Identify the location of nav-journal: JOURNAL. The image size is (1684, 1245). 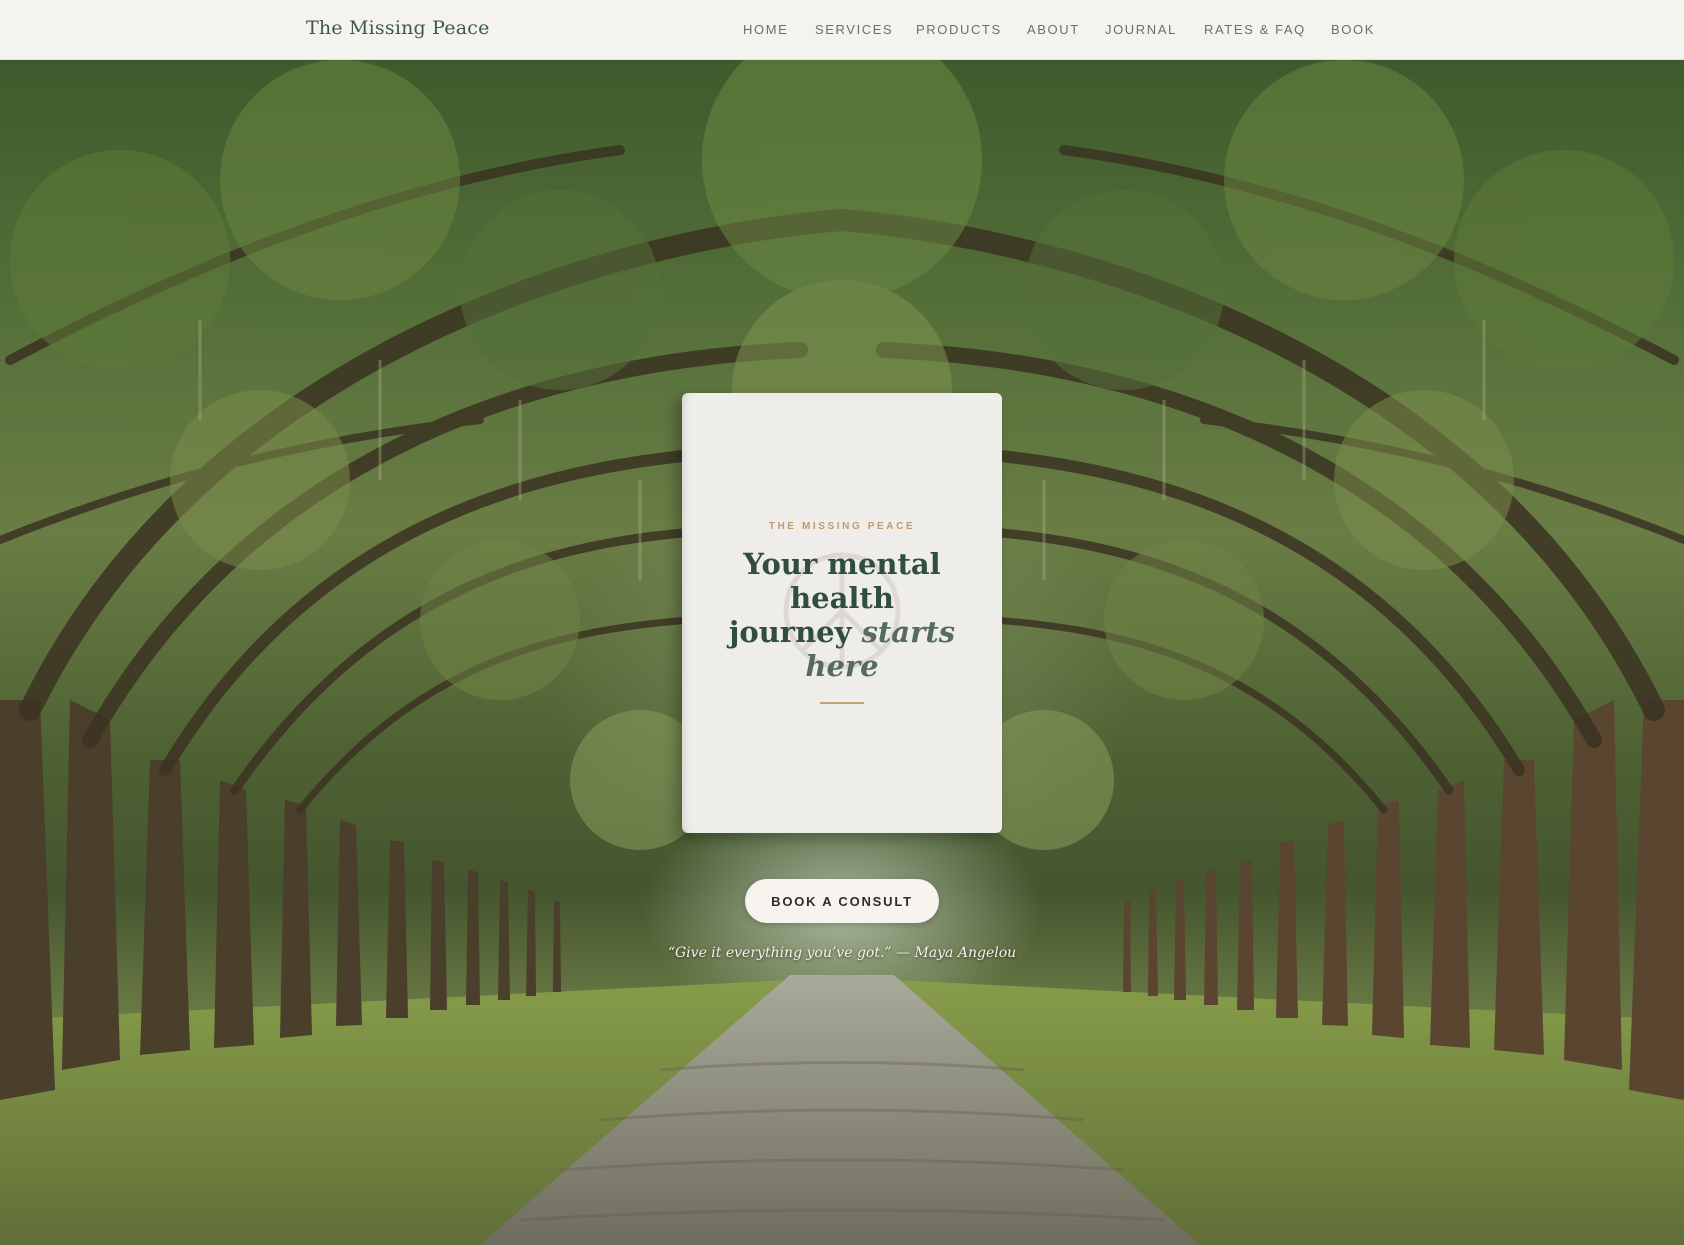
(1141, 30).